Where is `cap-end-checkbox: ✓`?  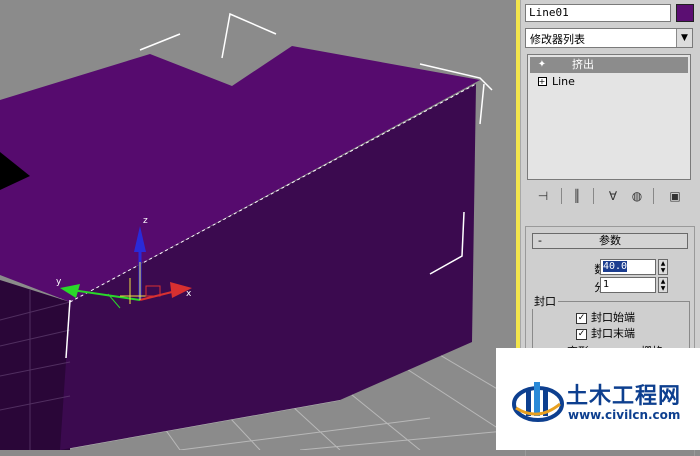
cap-end-checkbox: ✓ is located at coordinates (581, 334).